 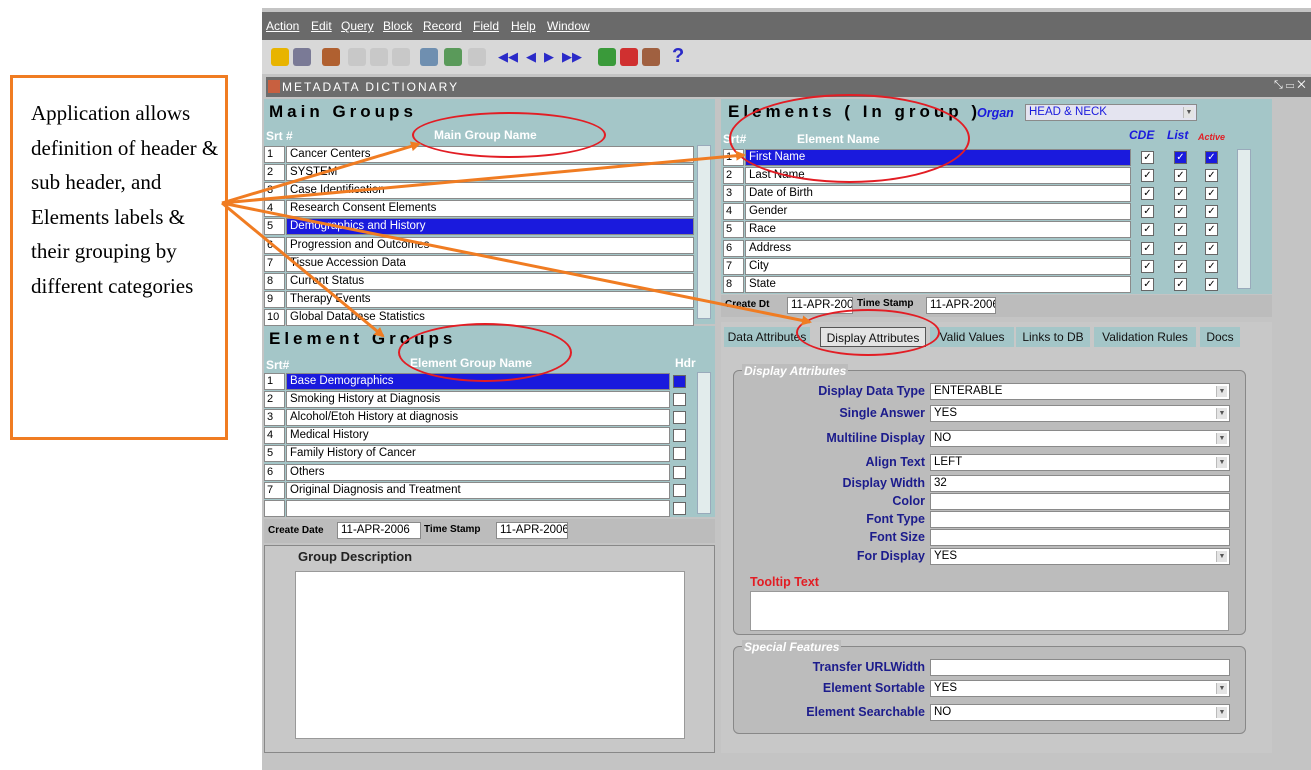 I want to click on annotation-arrows, so click(x=516, y=239).